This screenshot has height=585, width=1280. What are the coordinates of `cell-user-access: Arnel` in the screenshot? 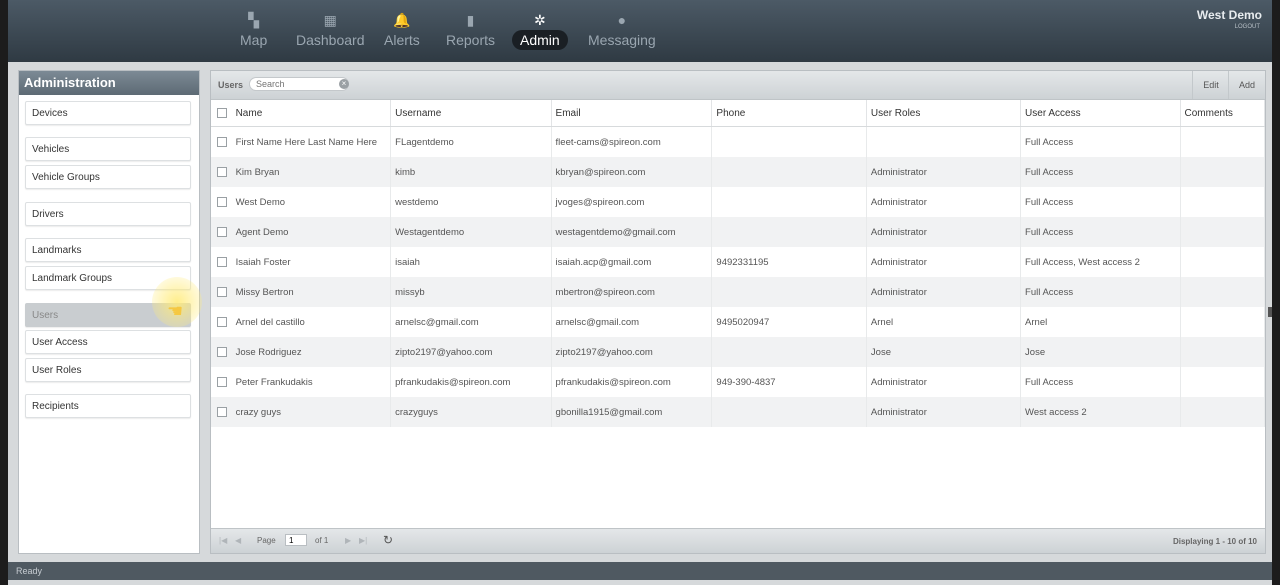 It's located at (1100, 322).